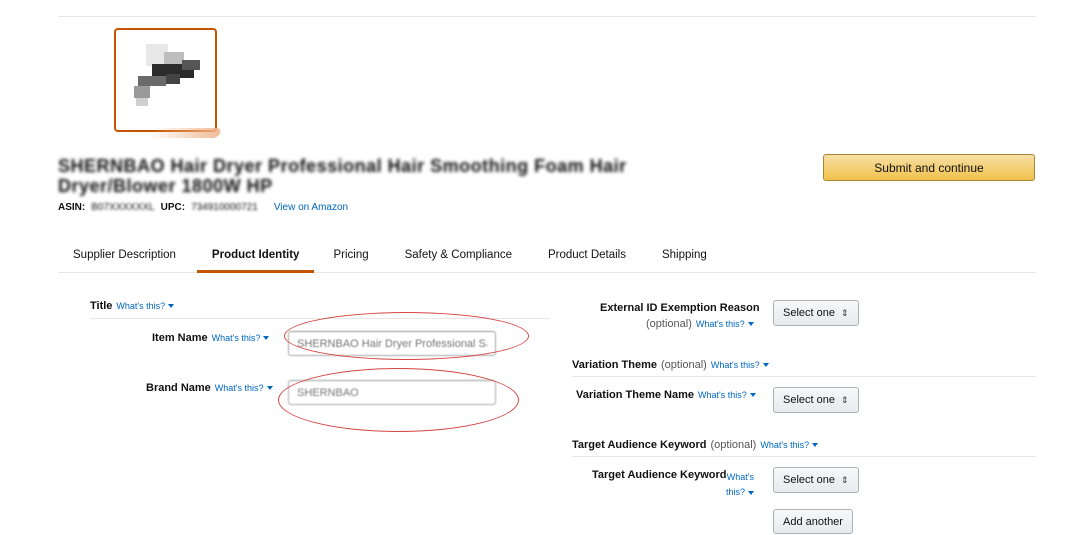  I want to click on variation-theme-name-select: Select one ⇕, so click(816, 400).